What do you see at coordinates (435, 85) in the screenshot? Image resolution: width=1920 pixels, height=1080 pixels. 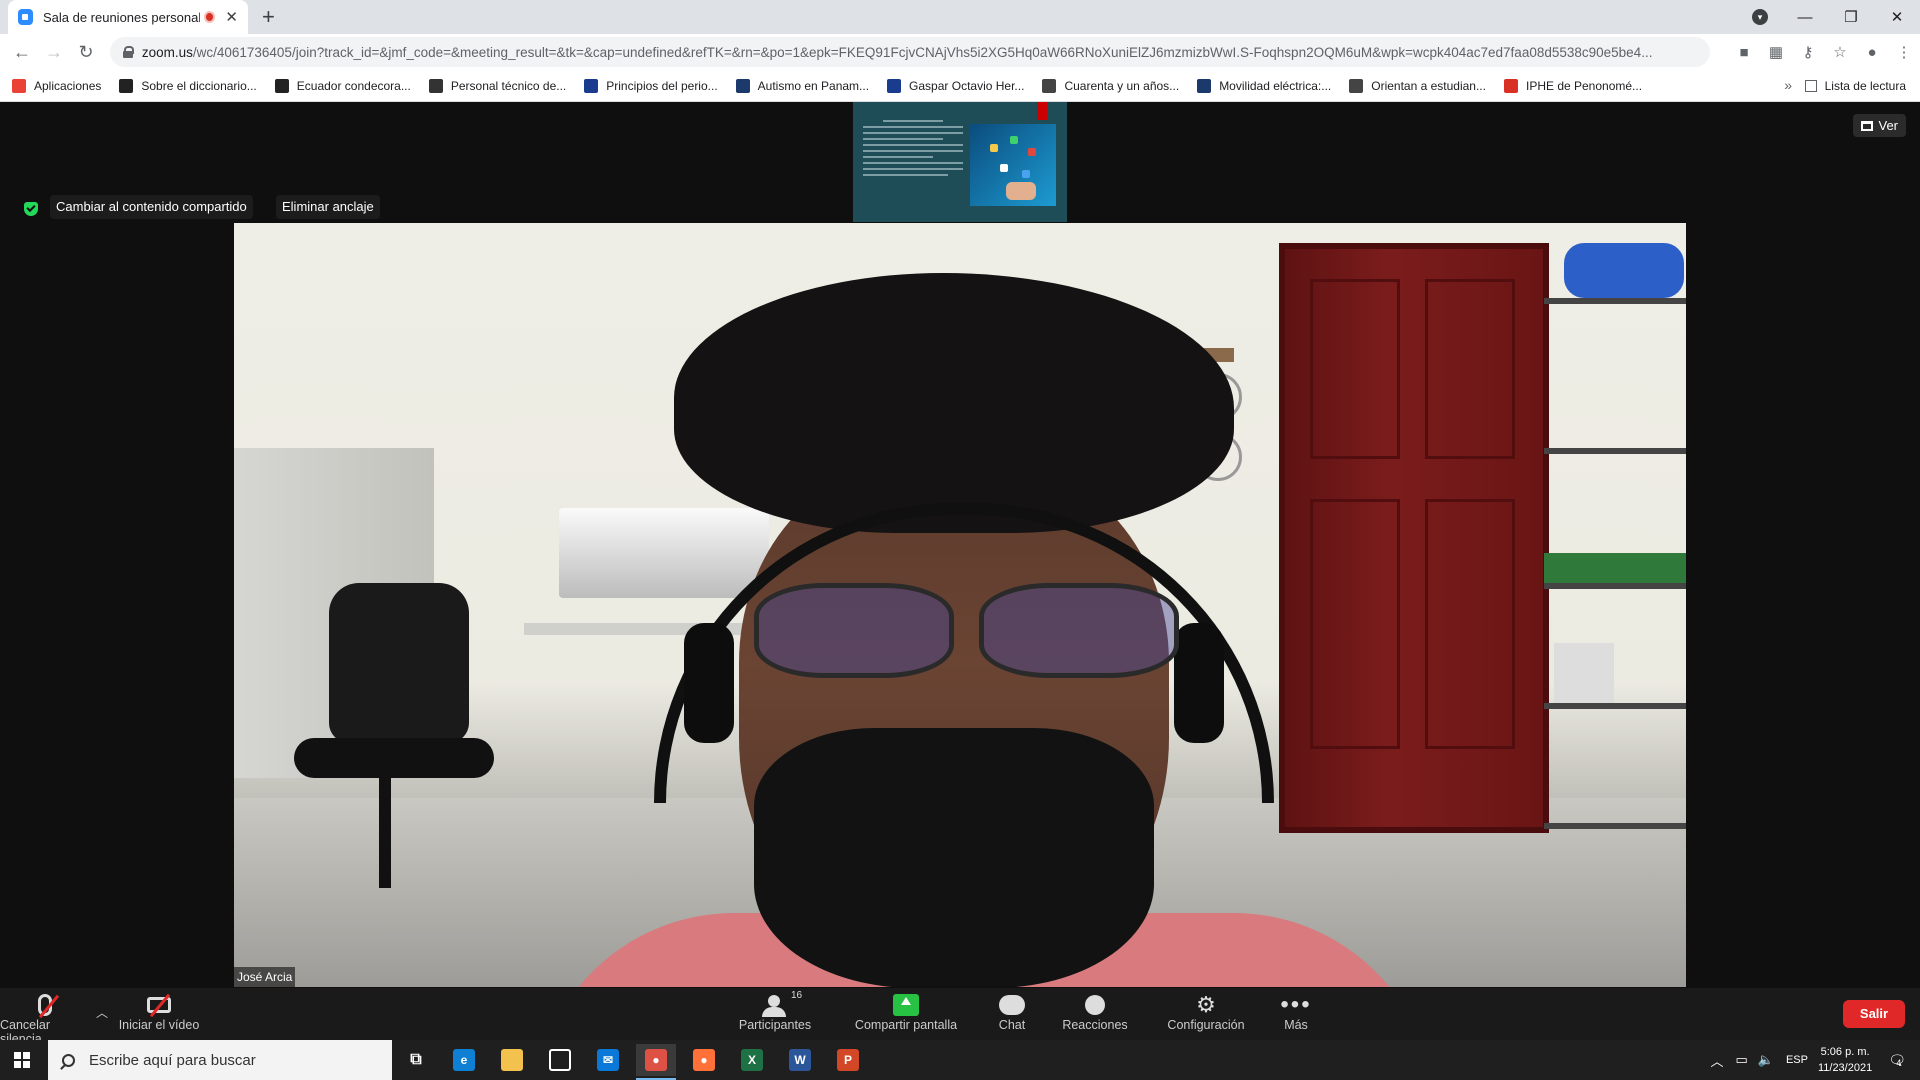 I see `b-icon` at bounding box center [435, 85].